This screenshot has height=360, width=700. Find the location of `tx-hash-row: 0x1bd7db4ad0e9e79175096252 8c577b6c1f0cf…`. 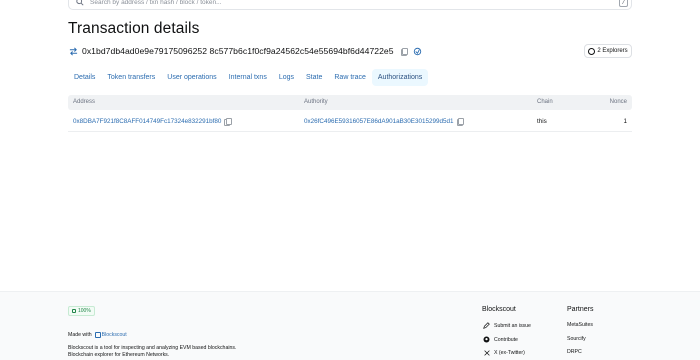

tx-hash-row: 0x1bd7db4ad0e9e79175096252 8c577b6c1f0cf… is located at coordinates (245, 51).